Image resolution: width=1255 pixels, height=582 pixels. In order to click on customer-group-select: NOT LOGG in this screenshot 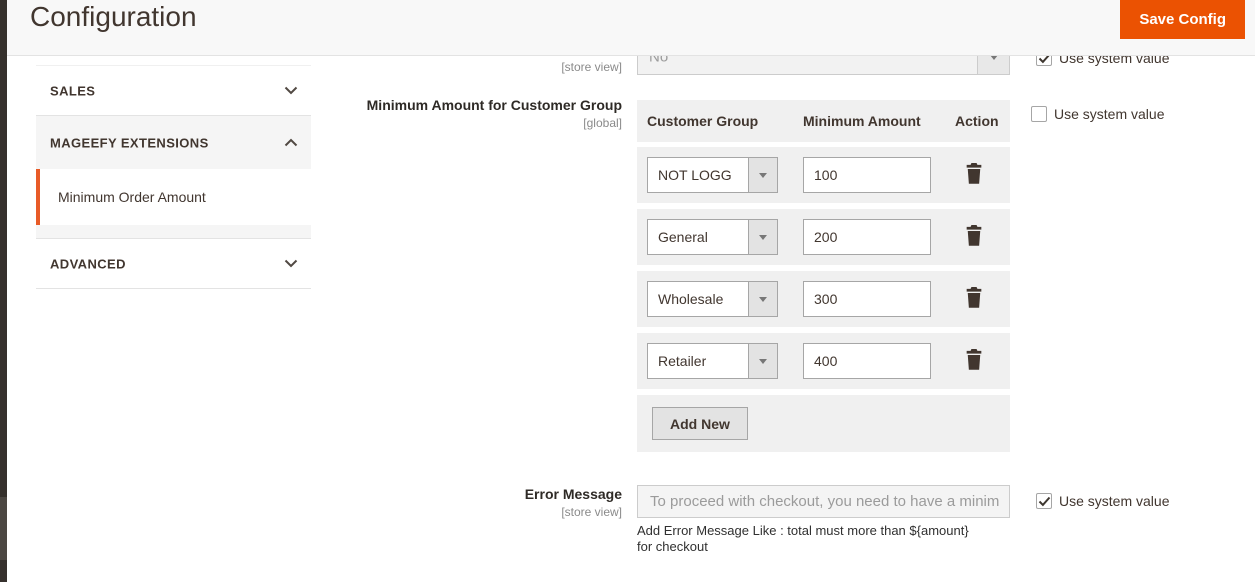, I will do `click(712, 175)`.